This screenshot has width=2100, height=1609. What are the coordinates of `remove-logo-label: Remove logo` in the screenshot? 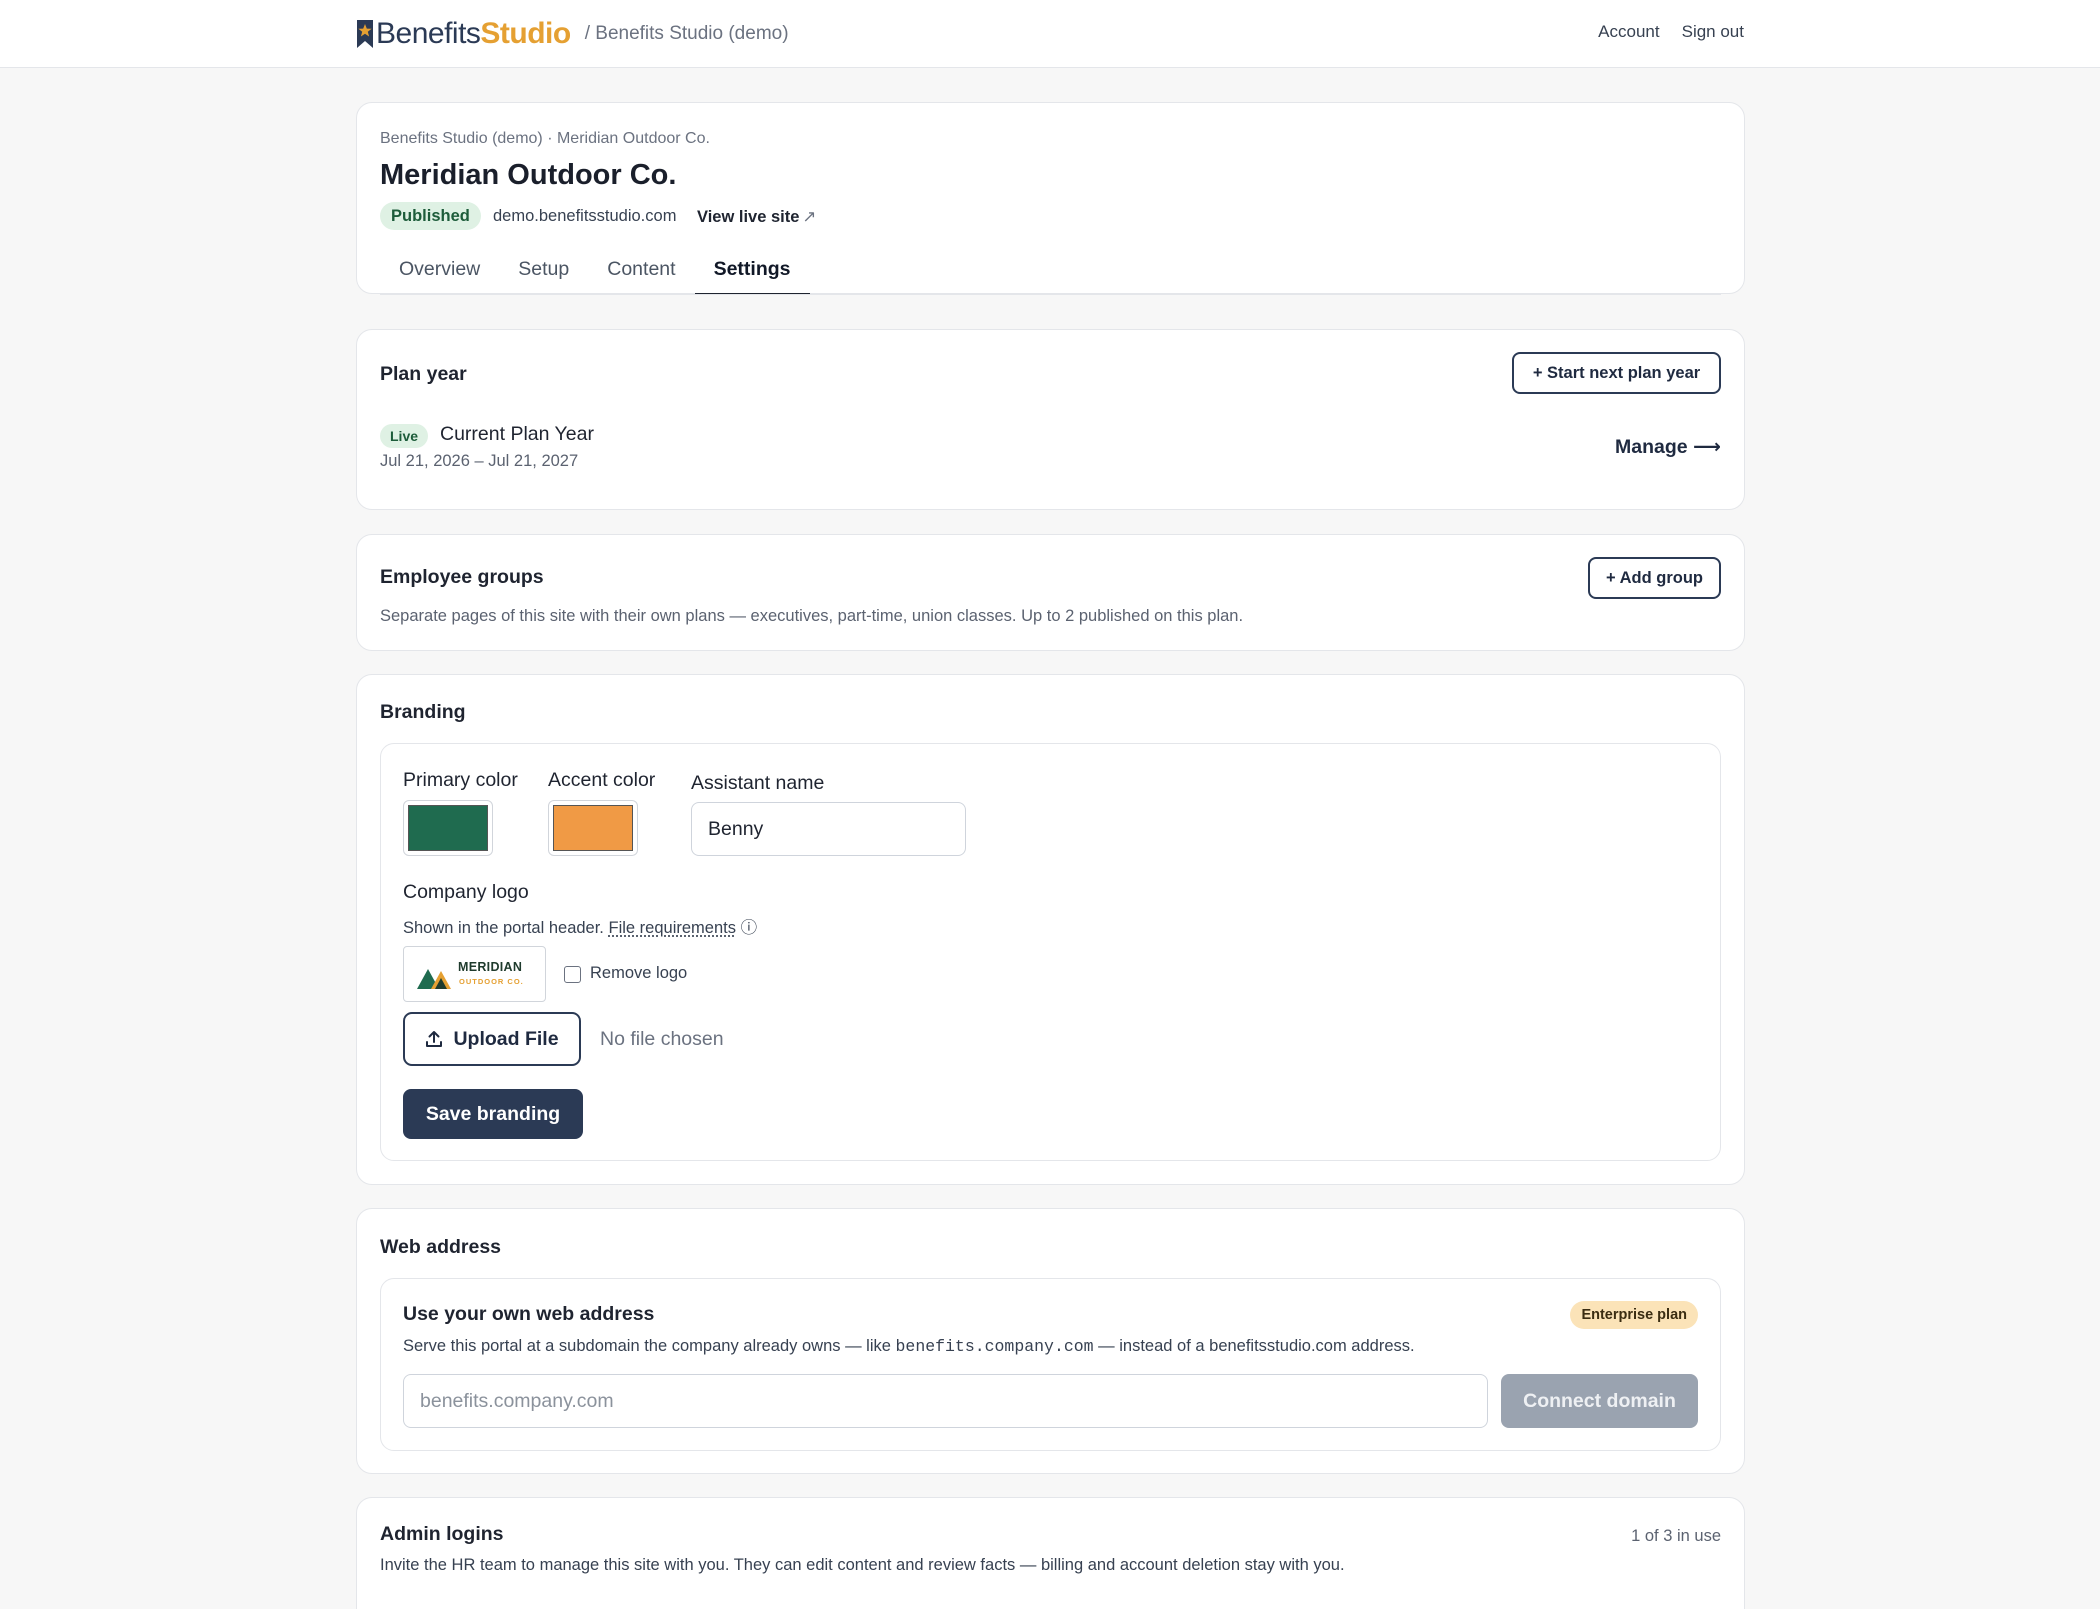 It's located at (638, 973).